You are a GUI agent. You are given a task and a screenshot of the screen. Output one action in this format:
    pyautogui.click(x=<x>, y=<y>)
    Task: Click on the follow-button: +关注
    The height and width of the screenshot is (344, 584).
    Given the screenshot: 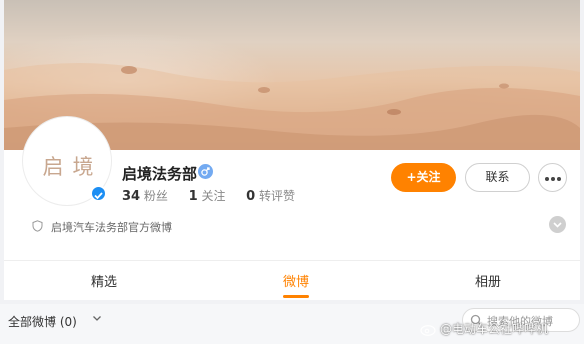 What is the action you would take?
    pyautogui.click(x=423, y=177)
    